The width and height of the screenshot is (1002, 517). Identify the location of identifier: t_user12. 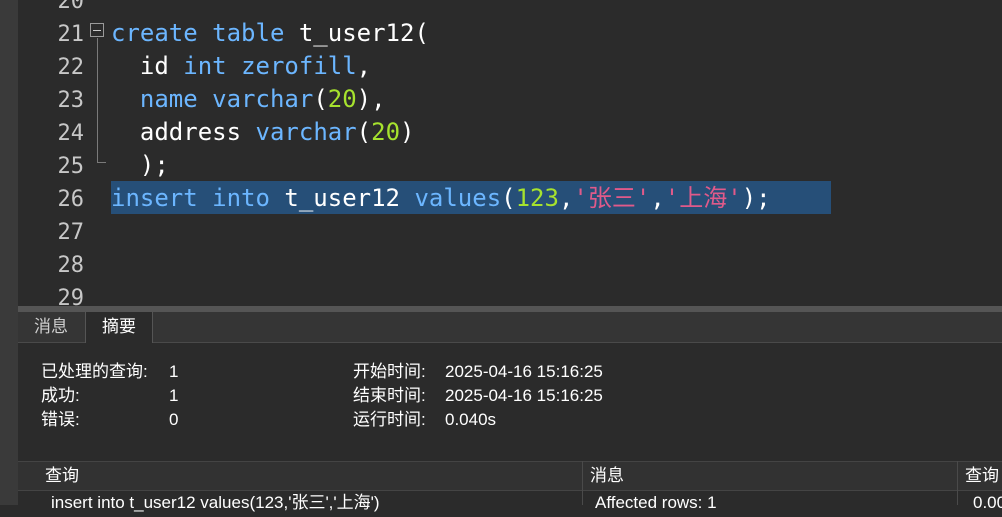
(342, 198).